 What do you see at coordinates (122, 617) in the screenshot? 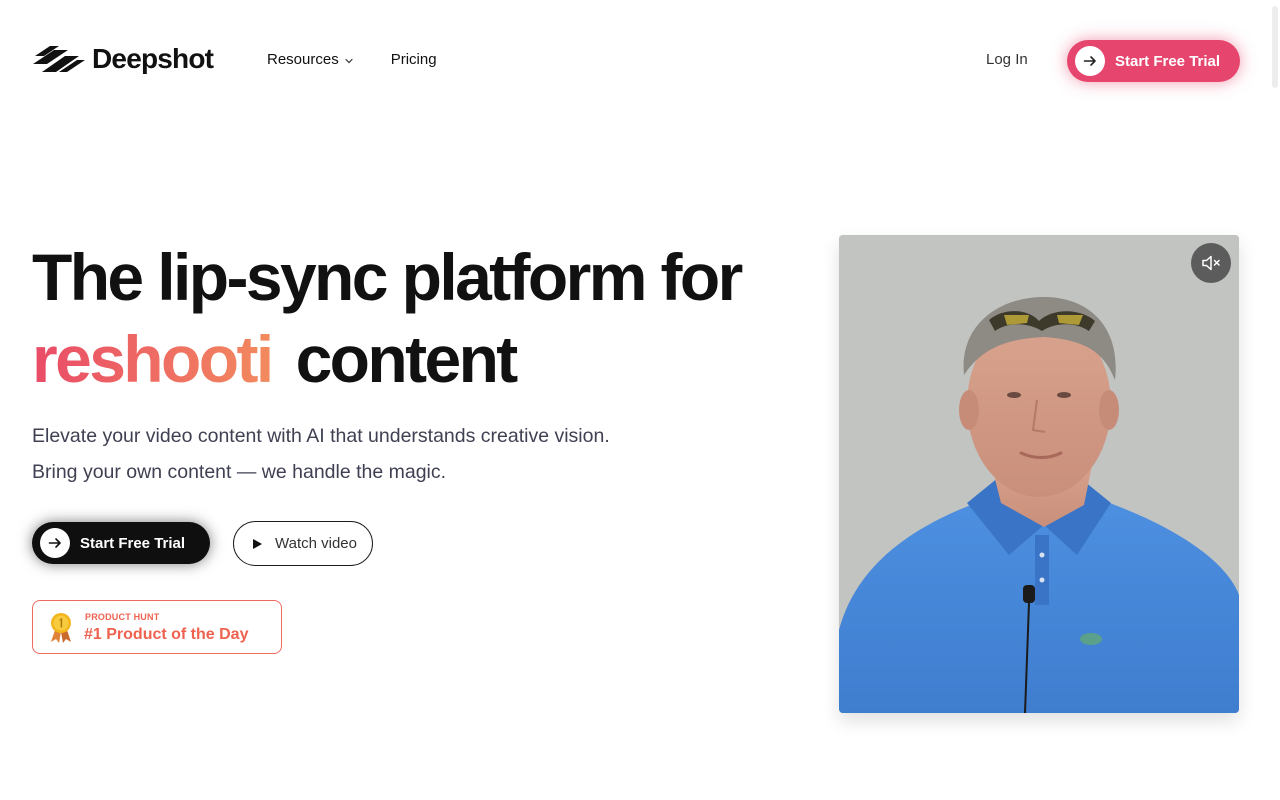
I see `badge-kicker: PRODUCT HUNT` at bounding box center [122, 617].